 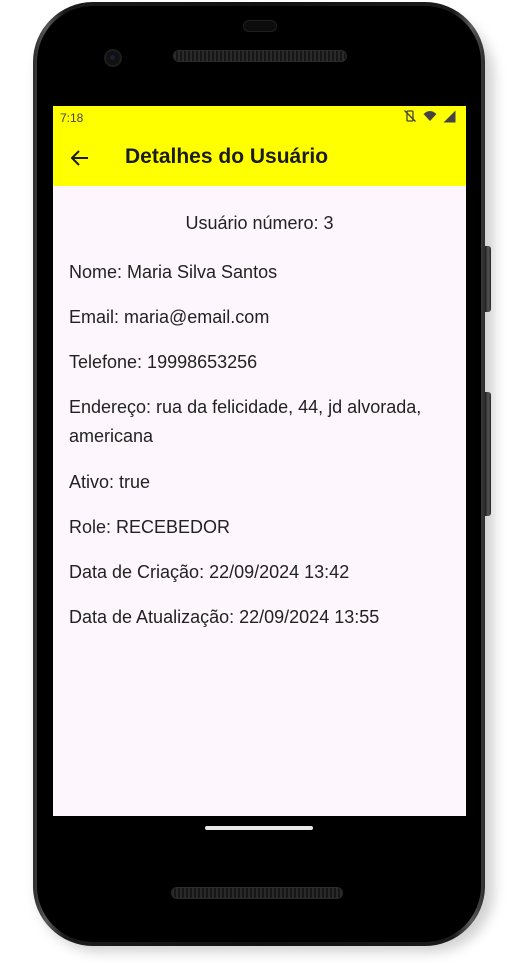 I want to click on field-phone: Telefone: 19998653256, so click(x=163, y=362).